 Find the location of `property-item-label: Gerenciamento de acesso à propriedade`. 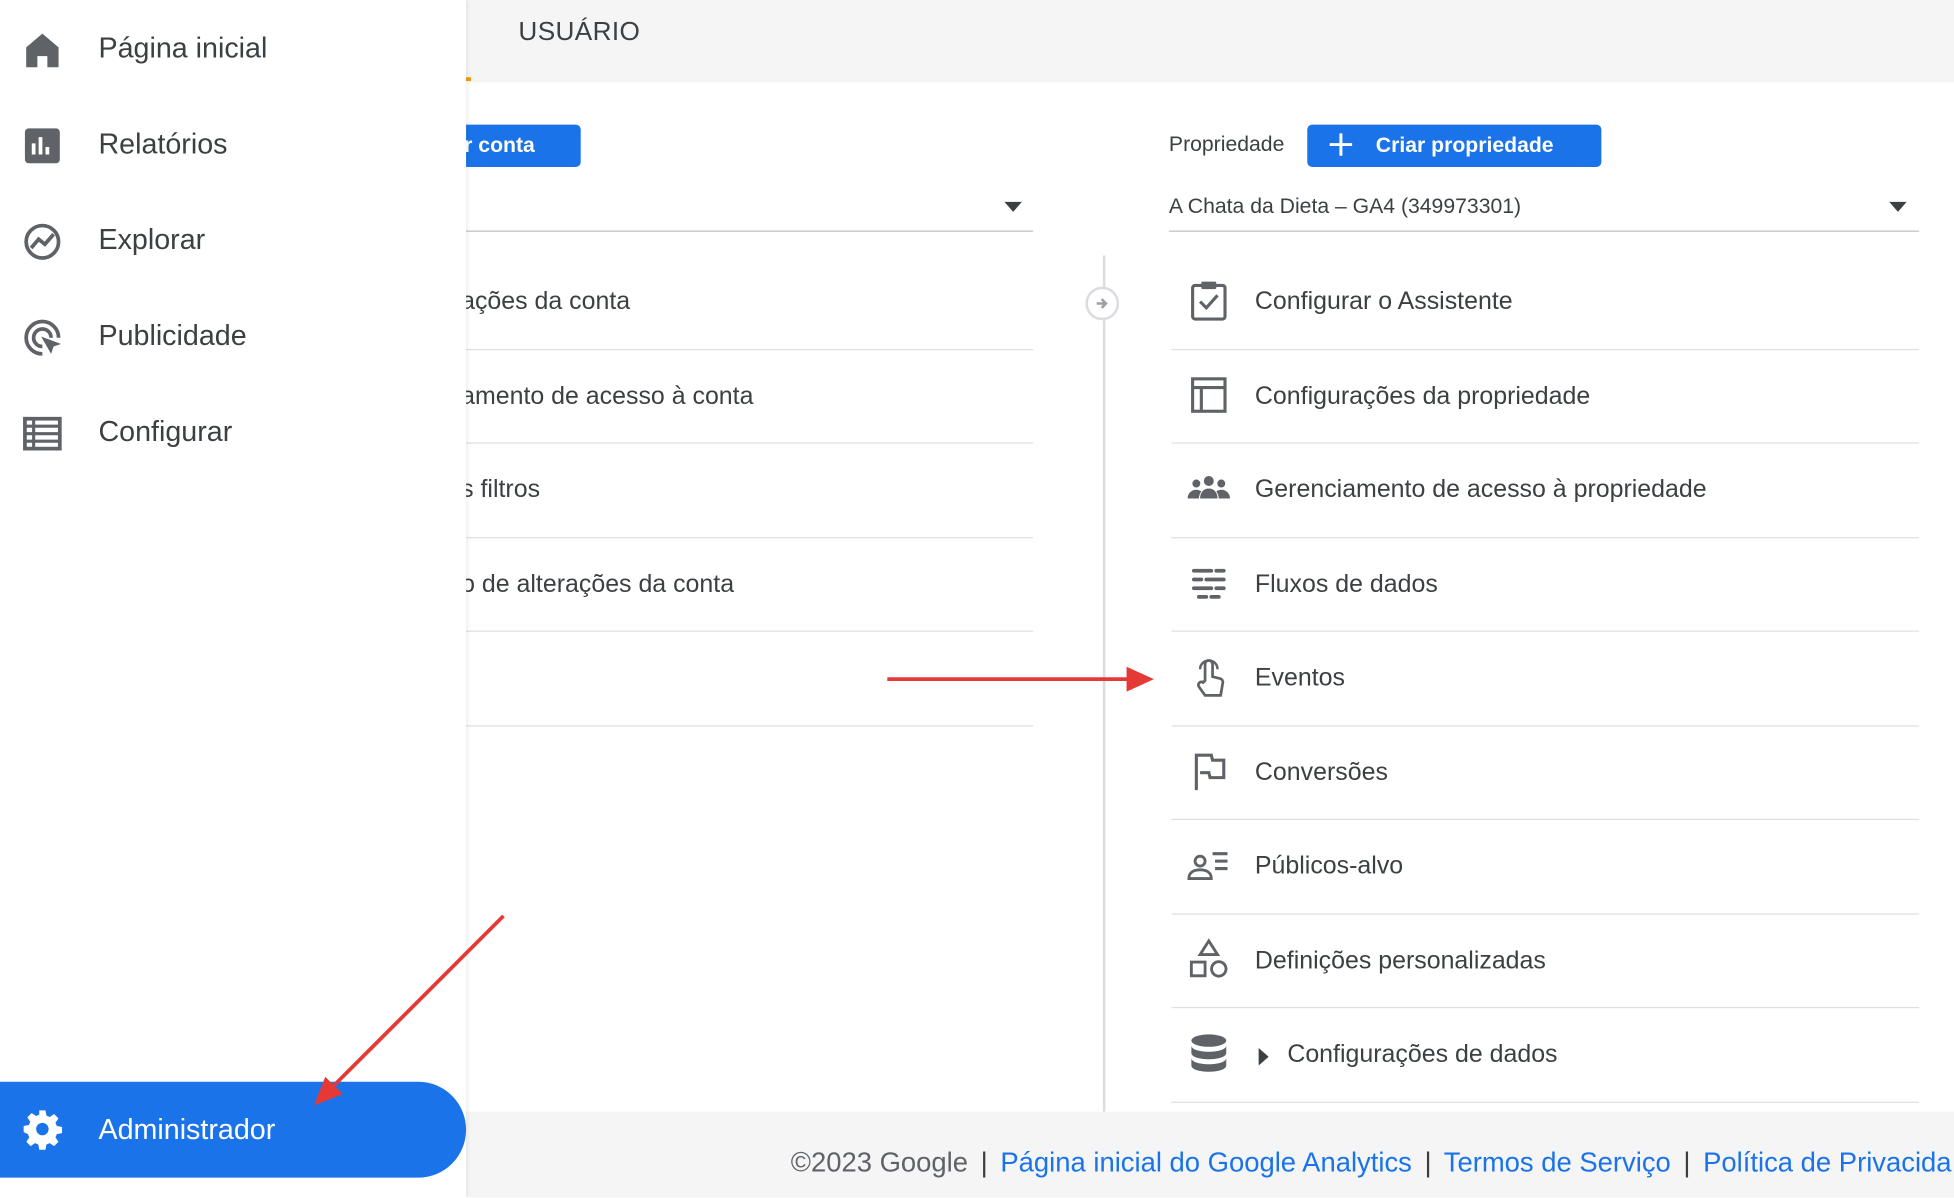

property-item-label: Gerenciamento de acesso à propriedade is located at coordinates (1480, 490).